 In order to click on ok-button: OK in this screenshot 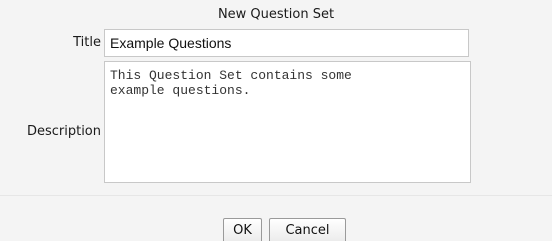, I will do `click(242, 229)`.